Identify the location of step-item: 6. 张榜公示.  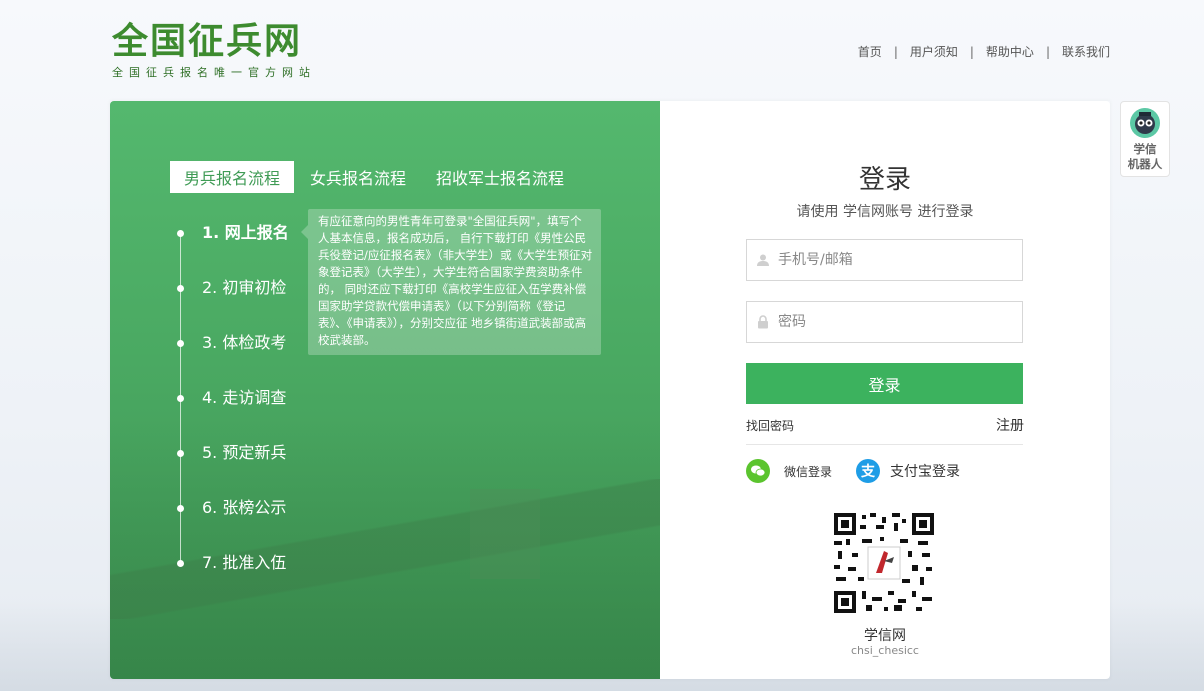
(233, 521).